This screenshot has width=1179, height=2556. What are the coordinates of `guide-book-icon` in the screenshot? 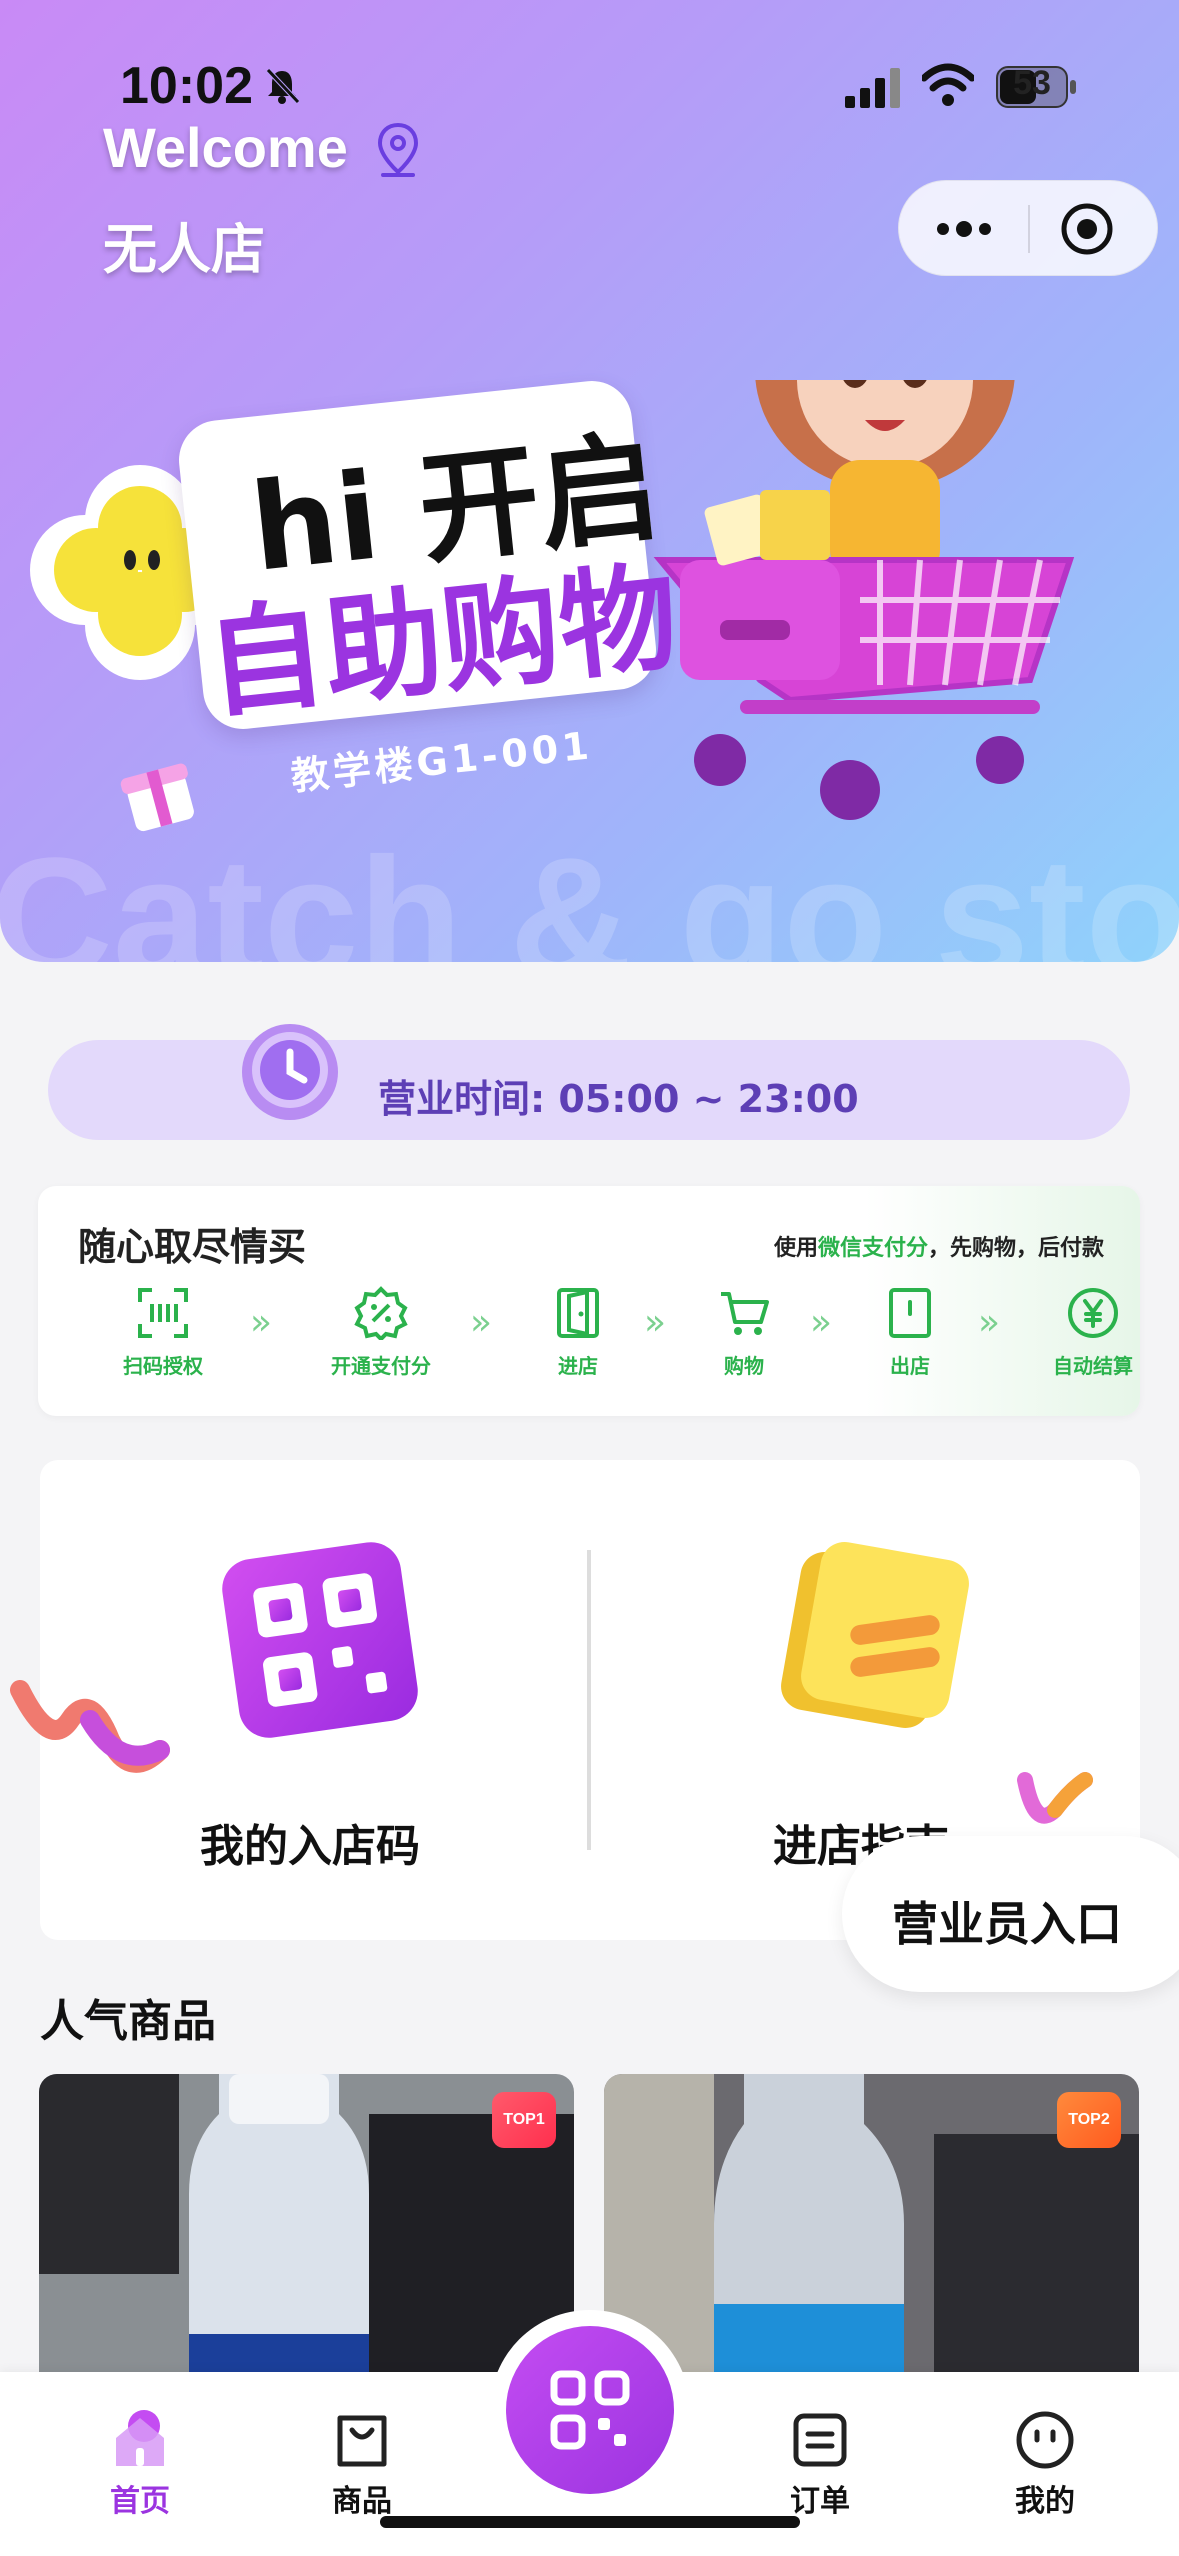 It's located at (870, 1630).